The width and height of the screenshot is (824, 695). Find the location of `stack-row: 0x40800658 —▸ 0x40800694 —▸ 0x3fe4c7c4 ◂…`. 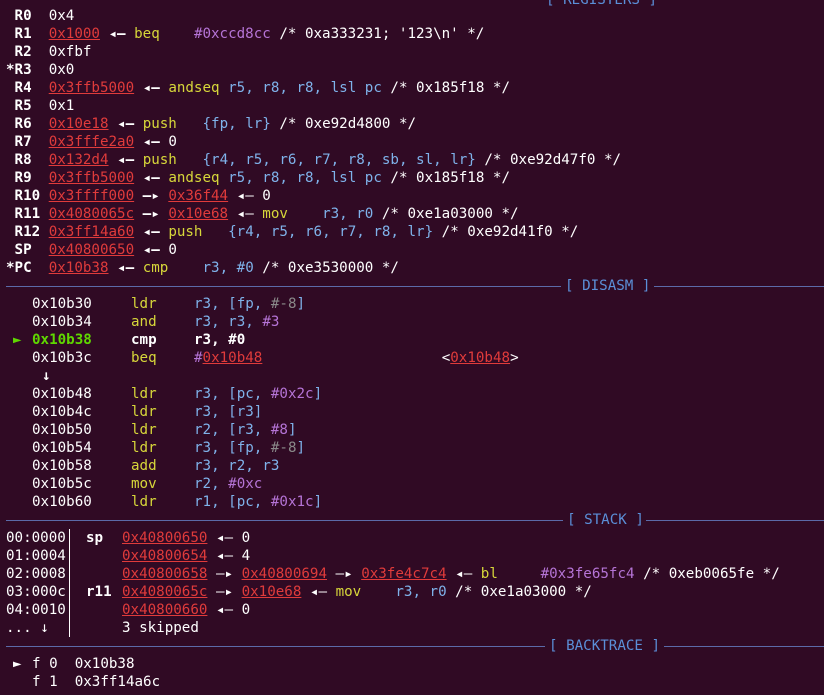

stack-row: 0x40800658 —▸ 0x40800694 —▸ 0x3fe4c7c4 ◂… is located at coordinates (451, 574).